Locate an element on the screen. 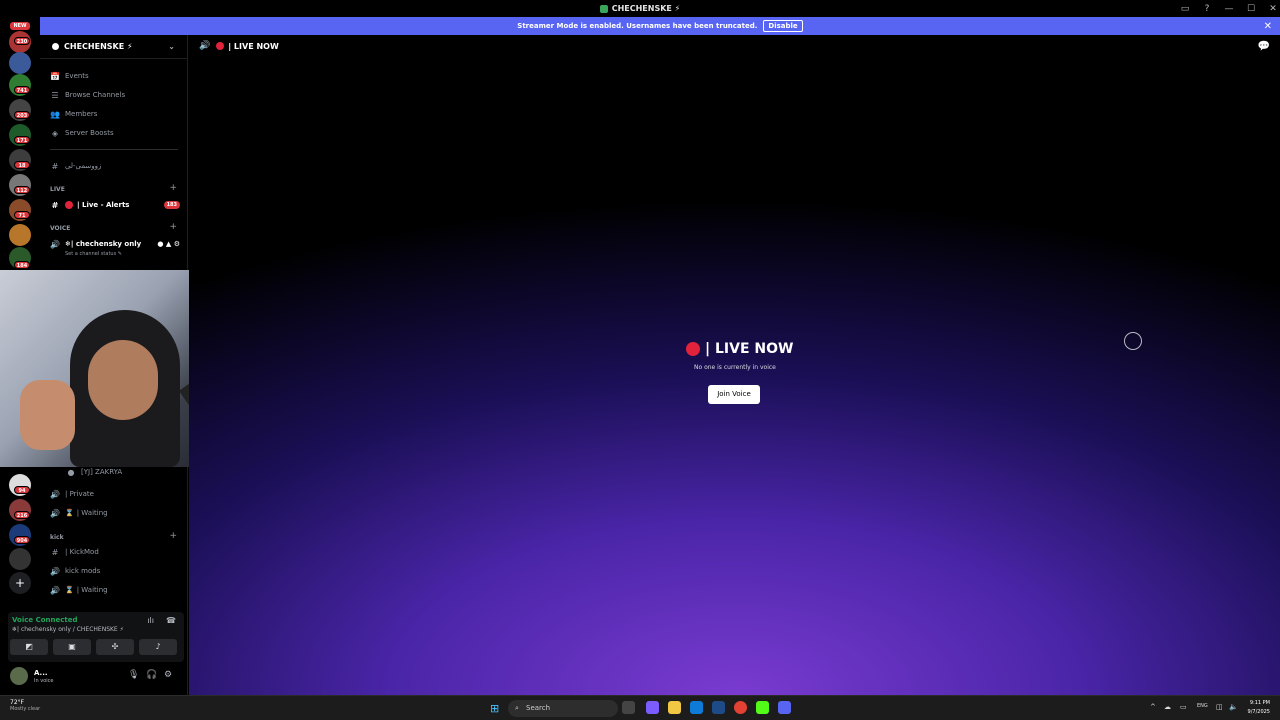  join-voice-button: Join Voice is located at coordinates (734, 394).